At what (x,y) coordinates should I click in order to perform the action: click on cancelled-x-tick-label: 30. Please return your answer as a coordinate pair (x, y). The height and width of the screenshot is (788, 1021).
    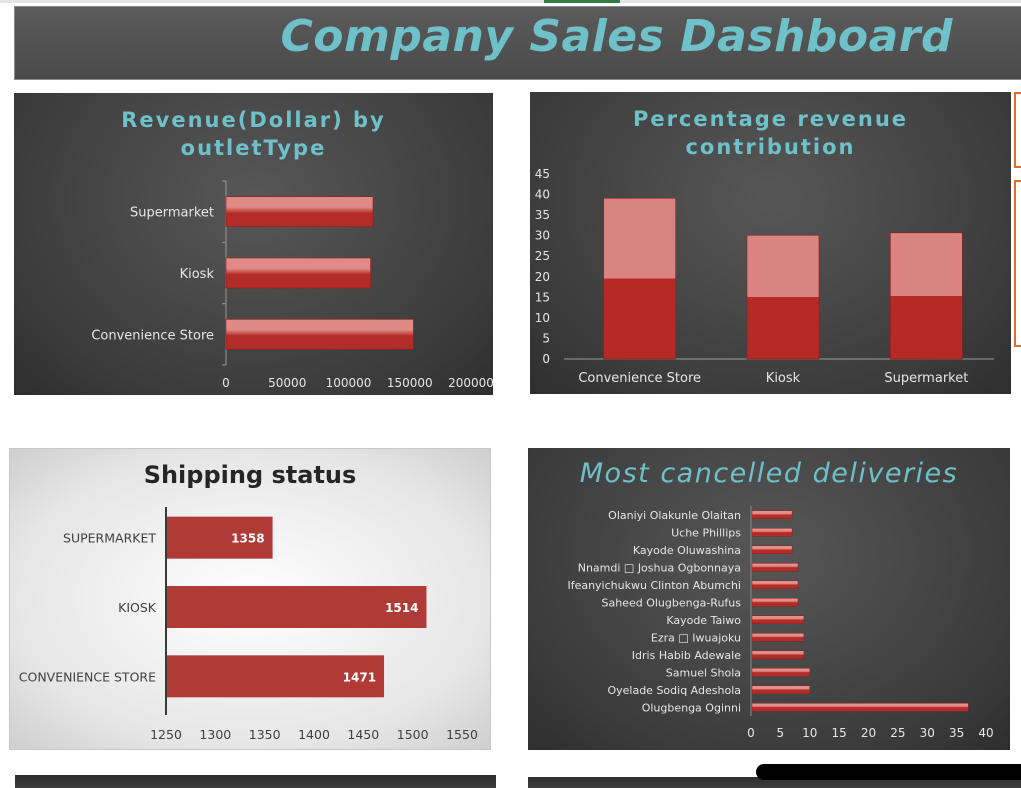
    Looking at the image, I should click on (927, 733).